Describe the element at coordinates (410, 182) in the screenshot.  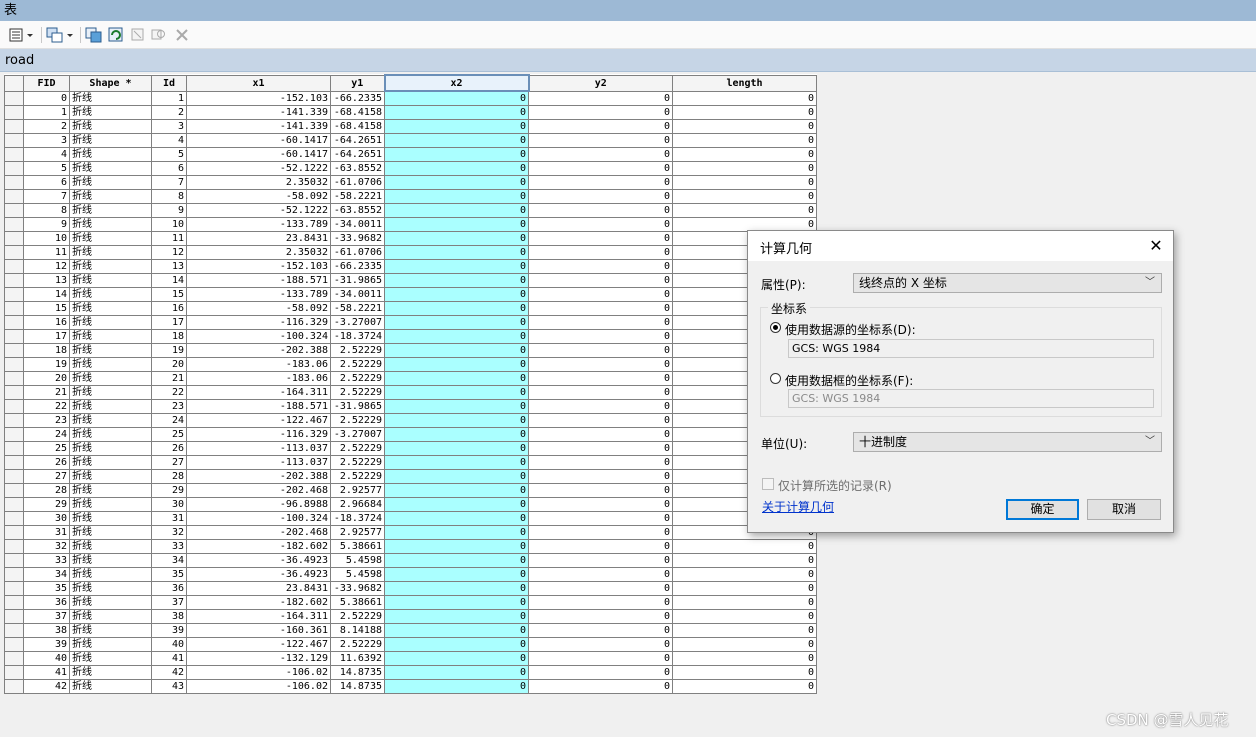
I see `table-row: 6 折线 7 2.35032 -61.0706 0 0 0` at that location.